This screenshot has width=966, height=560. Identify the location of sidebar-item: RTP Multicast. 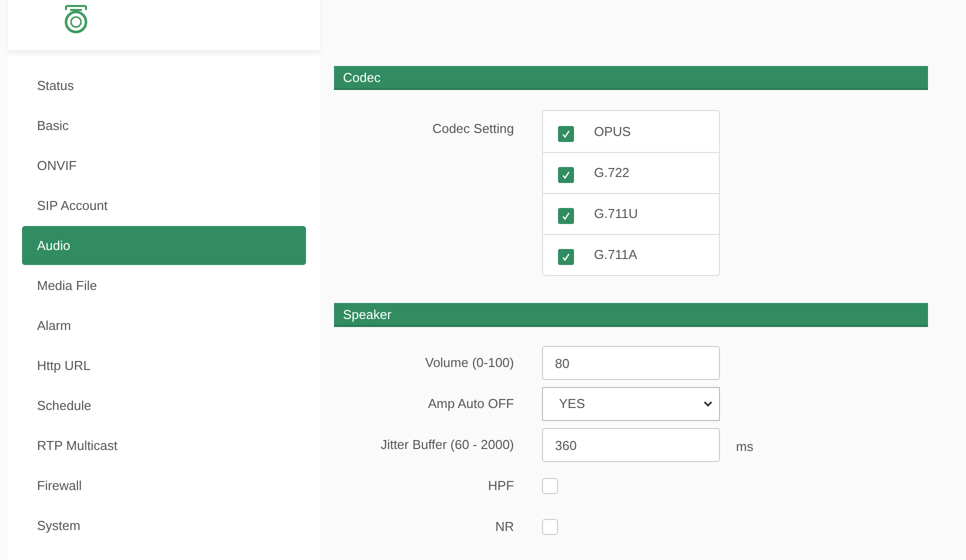
(164, 445).